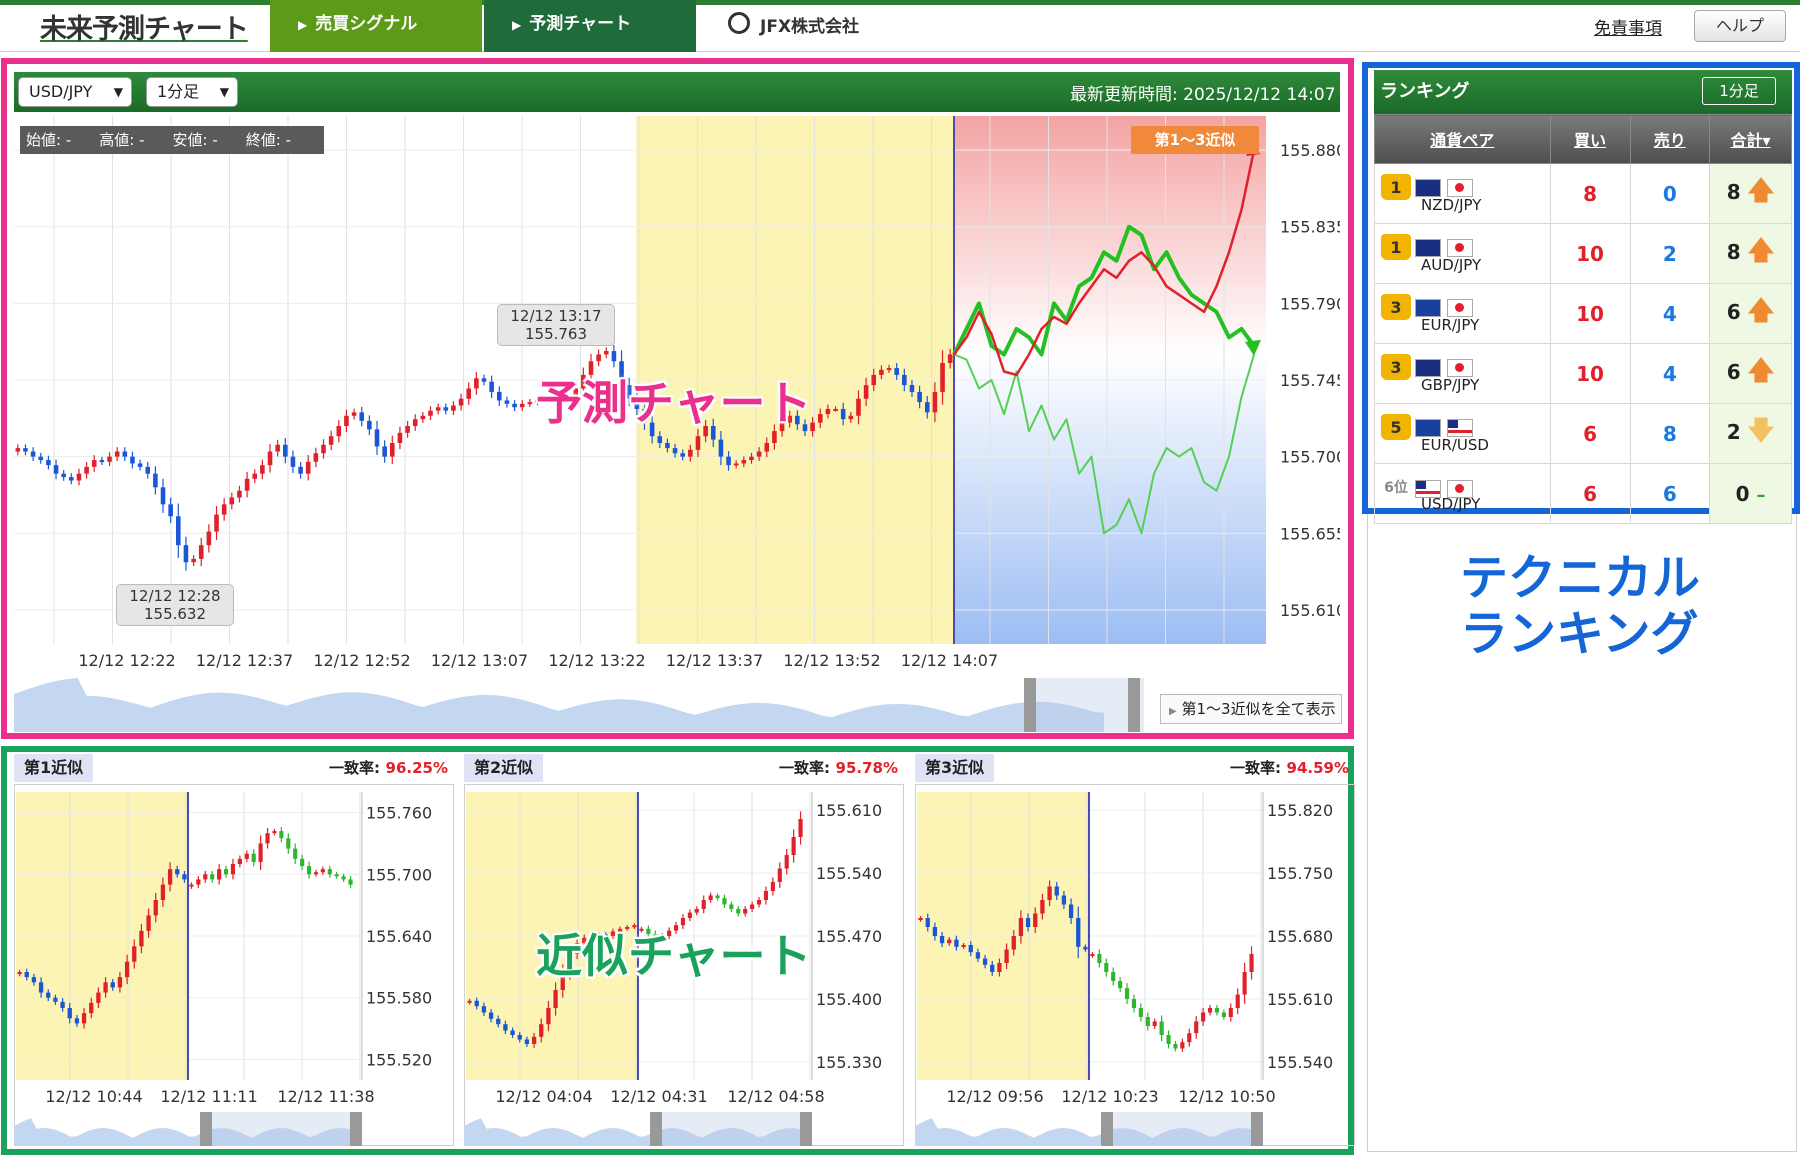  I want to click on col-total: 合計▾, so click(1750, 139).